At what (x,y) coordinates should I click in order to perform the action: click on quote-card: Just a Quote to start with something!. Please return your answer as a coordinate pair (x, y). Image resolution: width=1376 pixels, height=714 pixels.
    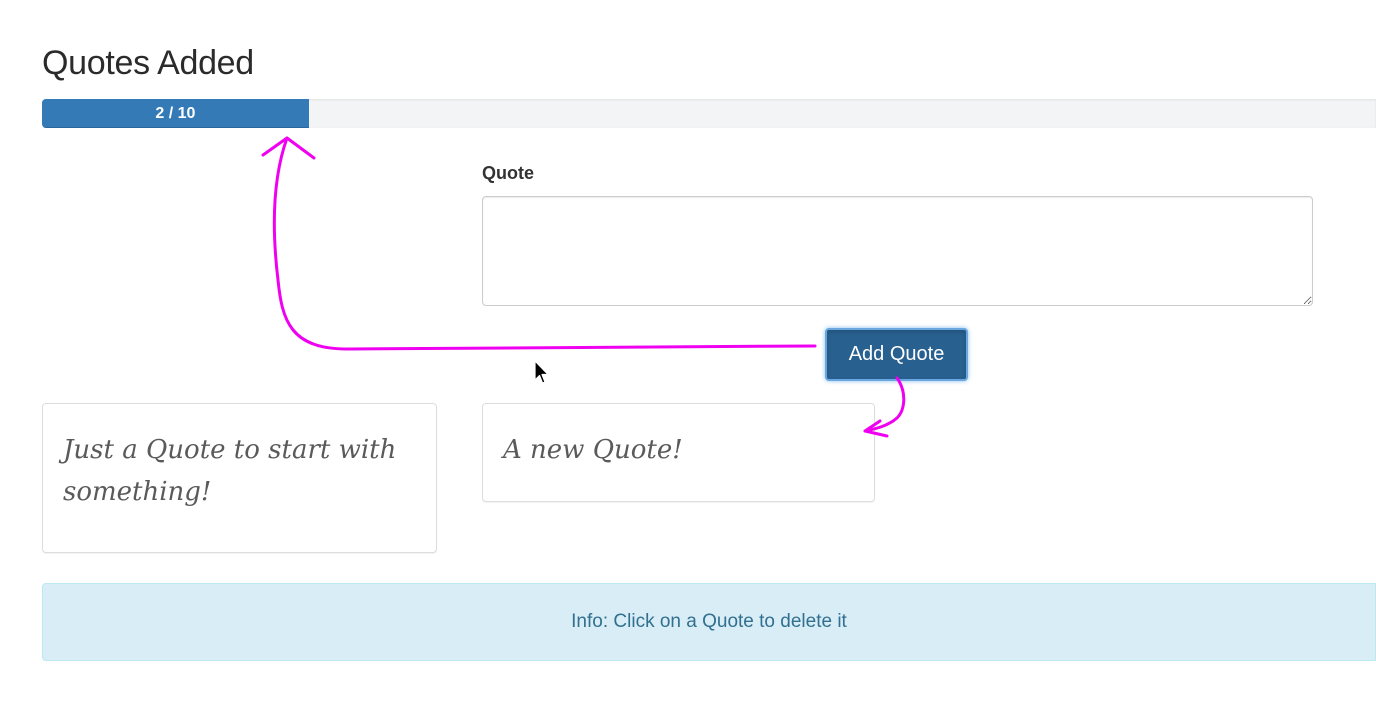
    Looking at the image, I should click on (239, 478).